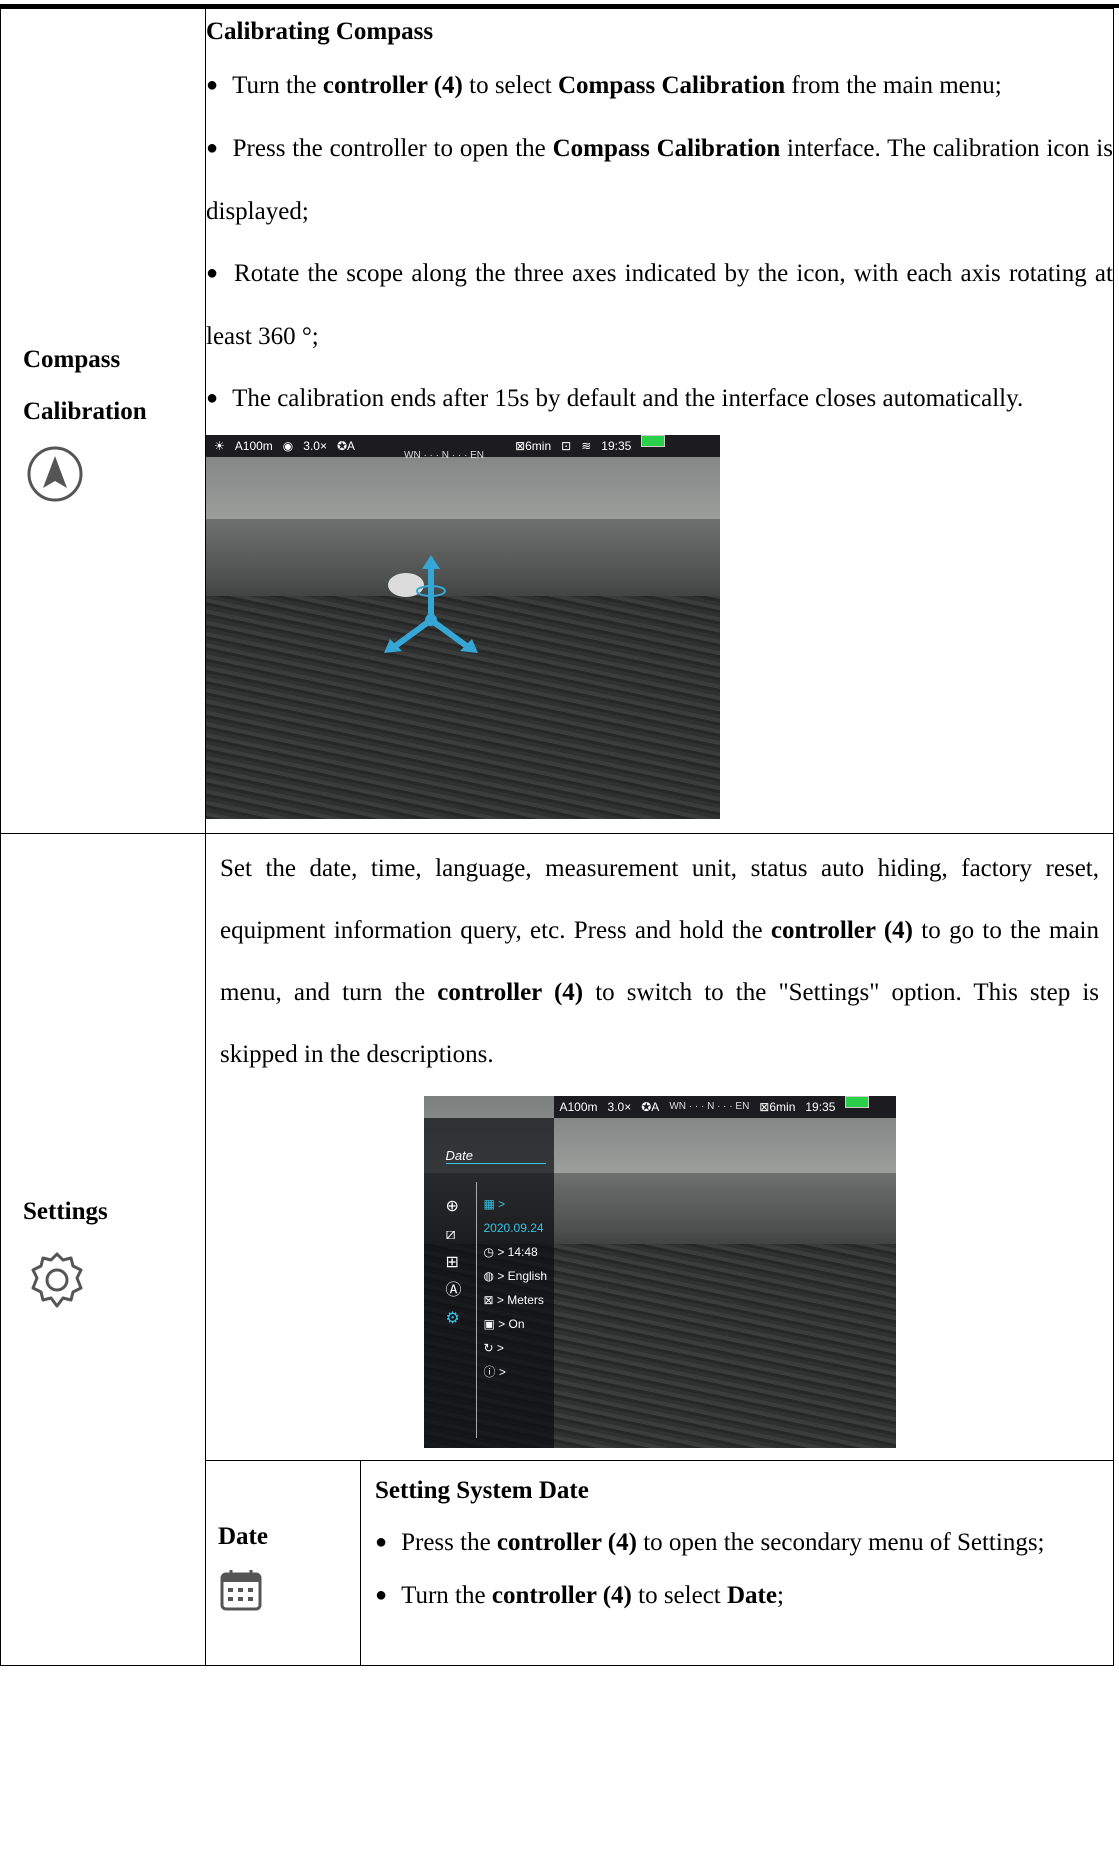  What do you see at coordinates (519, 1348) in the screenshot?
I see `menu-item-reset: ↻ >` at bounding box center [519, 1348].